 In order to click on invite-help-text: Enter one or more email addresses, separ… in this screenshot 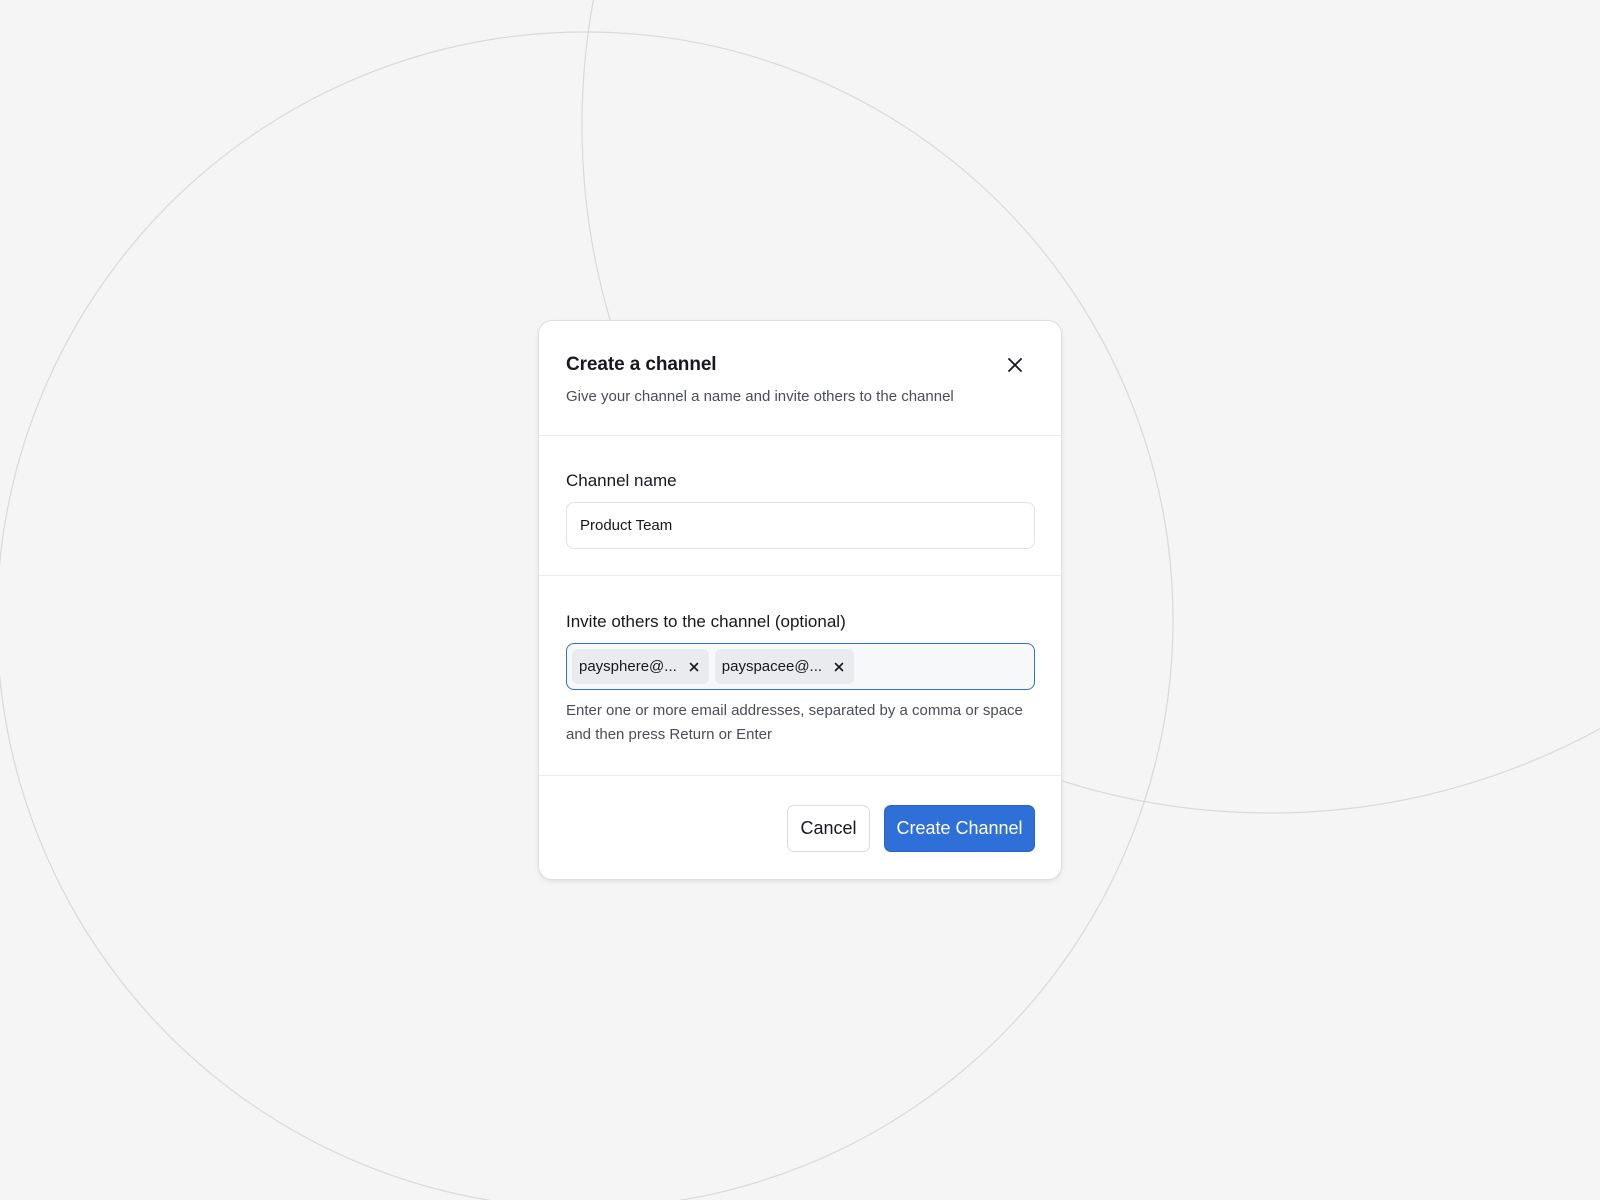, I will do `click(794, 722)`.